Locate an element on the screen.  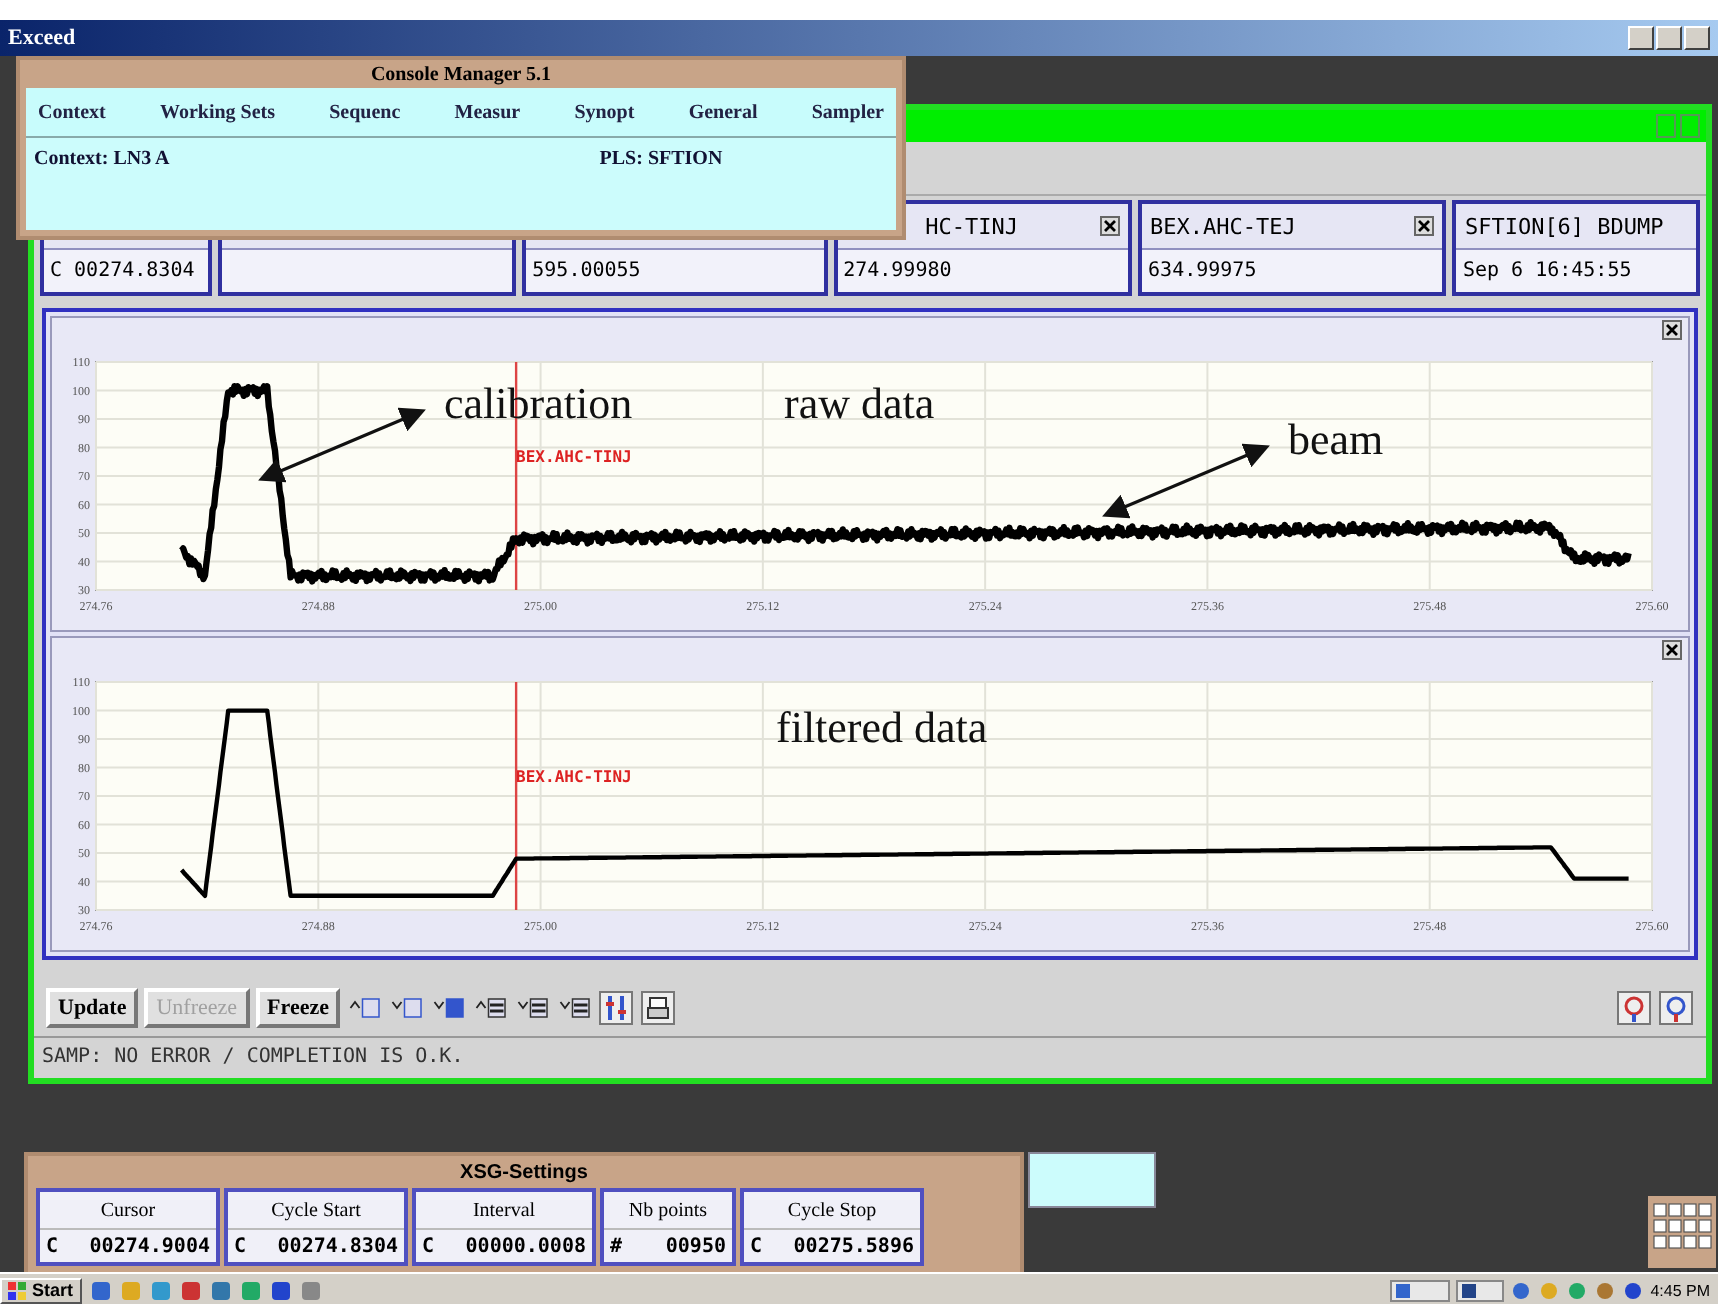
keypad-icon is located at coordinates (1682, 1232).